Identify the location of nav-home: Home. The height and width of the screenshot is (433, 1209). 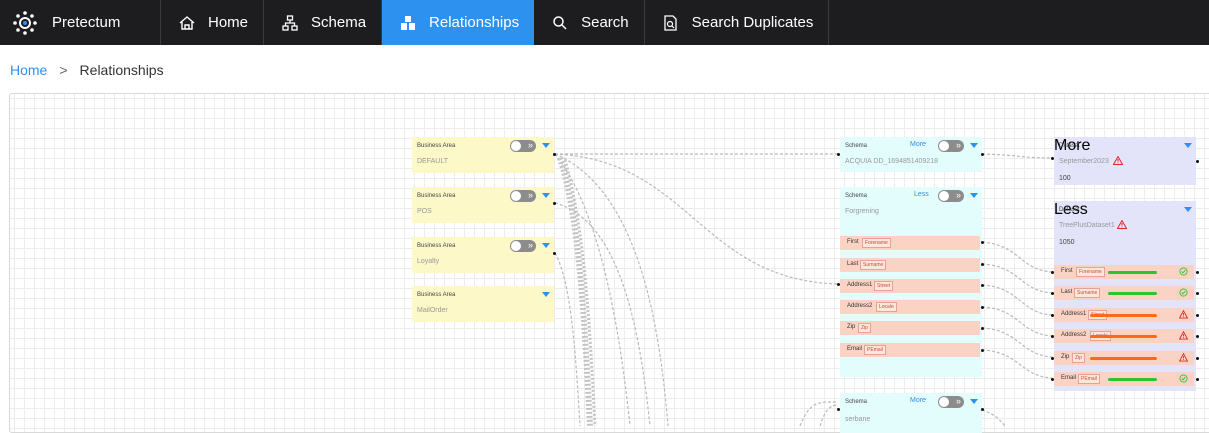
(213, 22).